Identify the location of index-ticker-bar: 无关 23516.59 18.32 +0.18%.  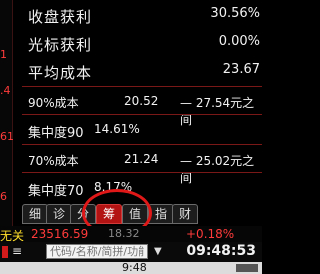
(131, 234).